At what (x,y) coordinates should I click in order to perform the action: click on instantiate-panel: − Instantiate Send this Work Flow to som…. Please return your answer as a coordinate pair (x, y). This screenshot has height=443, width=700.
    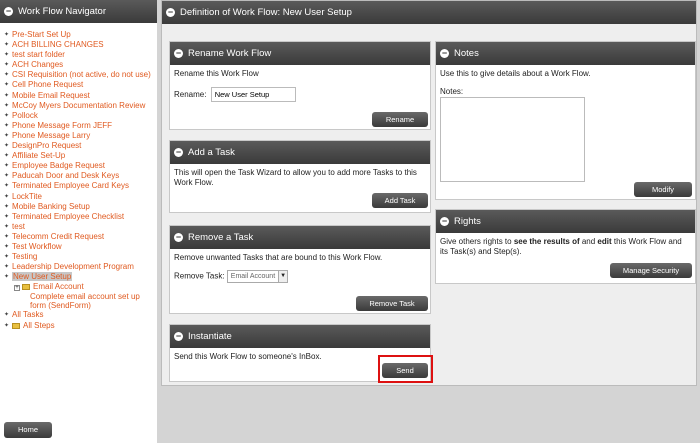
    Looking at the image, I should click on (301, 353).